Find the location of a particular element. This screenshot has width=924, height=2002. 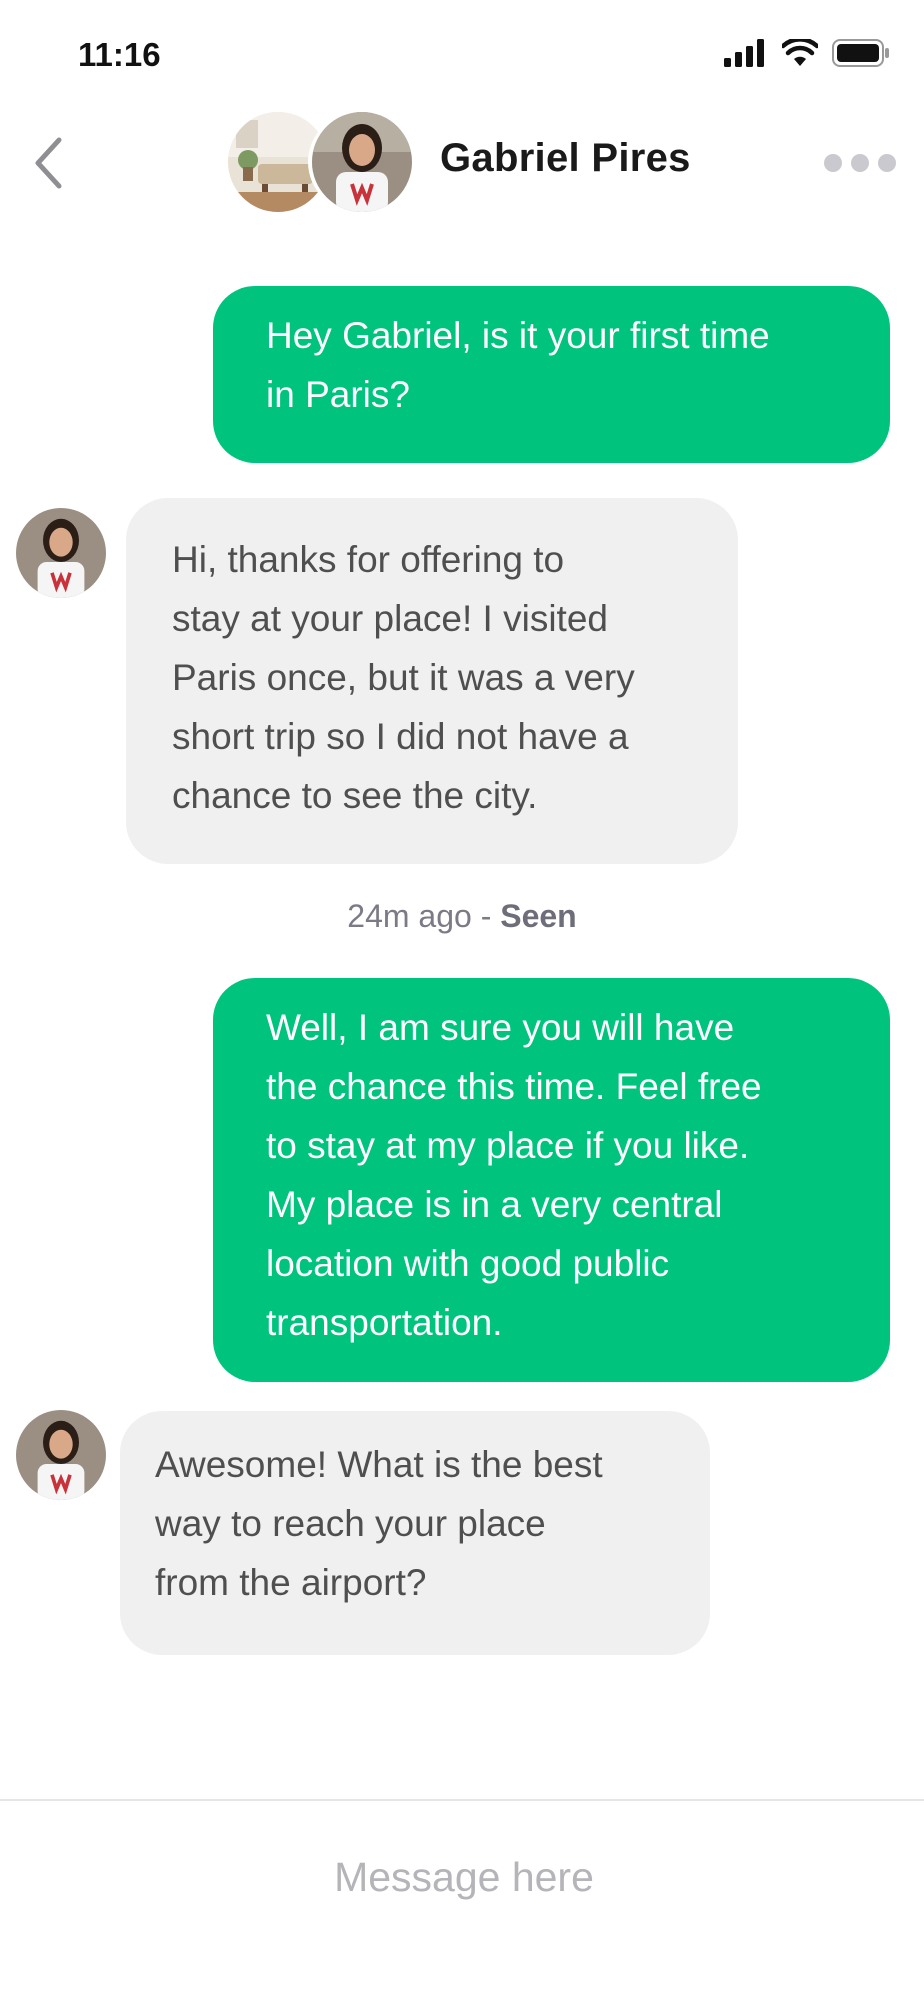

message-line: to stay at my place if you like. is located at coordinates (508, 1145).